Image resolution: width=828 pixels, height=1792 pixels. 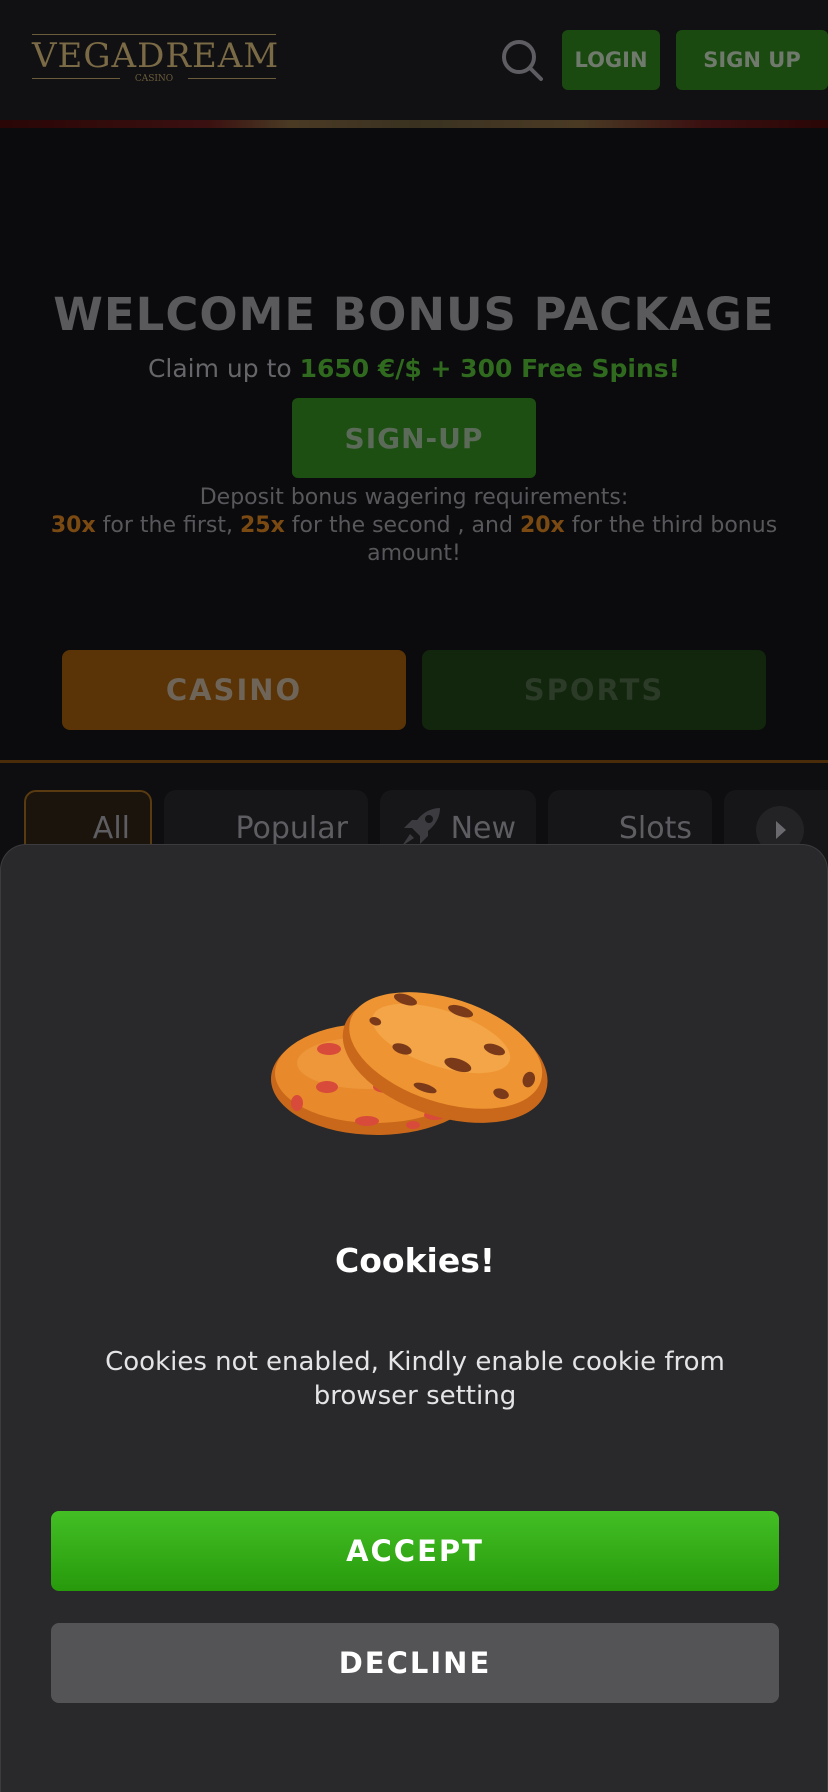 I want to click on chip-label: New, so click(x=483, y=828).